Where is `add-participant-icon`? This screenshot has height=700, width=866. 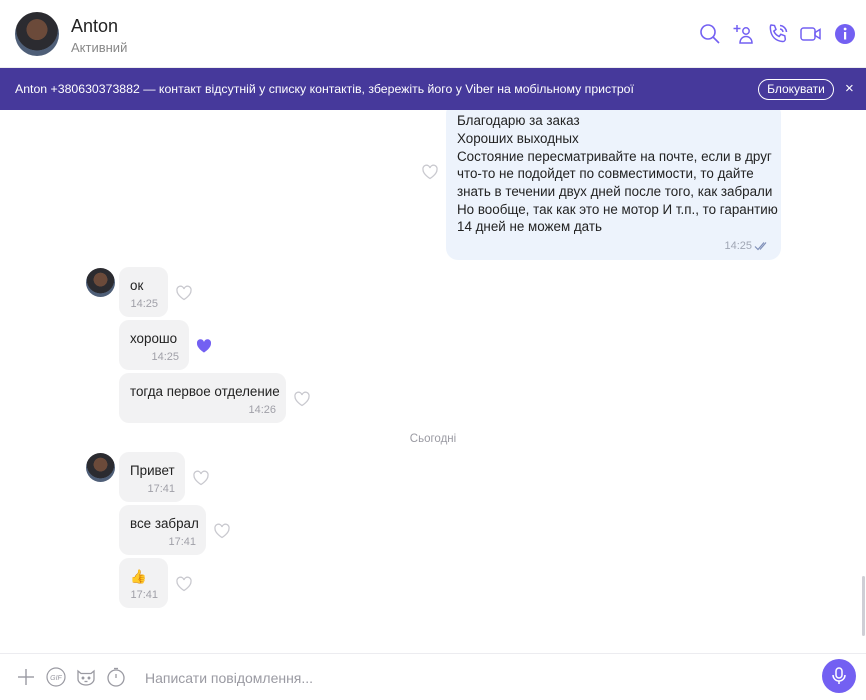 add-participant-icon is located at coordinates (744, 34).